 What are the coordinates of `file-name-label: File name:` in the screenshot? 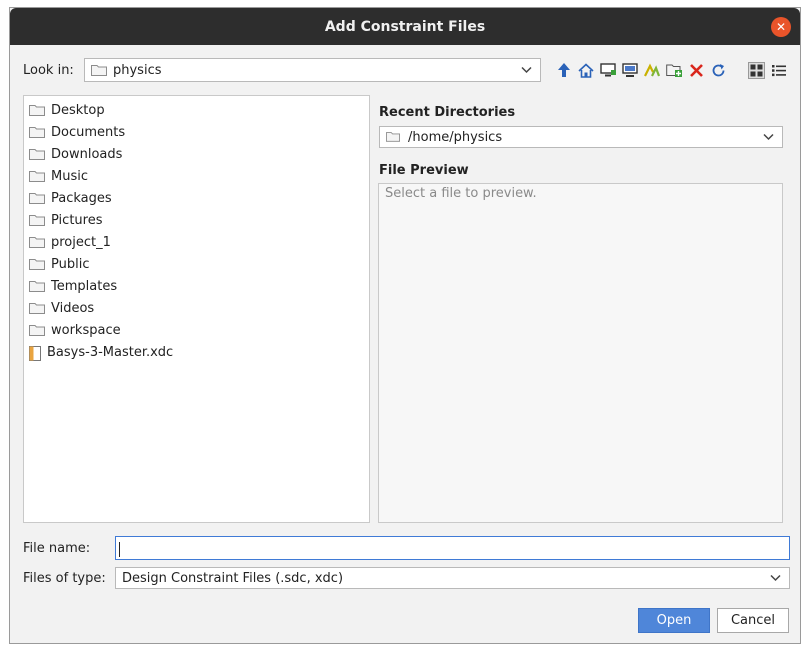 It's located at (57, 548).